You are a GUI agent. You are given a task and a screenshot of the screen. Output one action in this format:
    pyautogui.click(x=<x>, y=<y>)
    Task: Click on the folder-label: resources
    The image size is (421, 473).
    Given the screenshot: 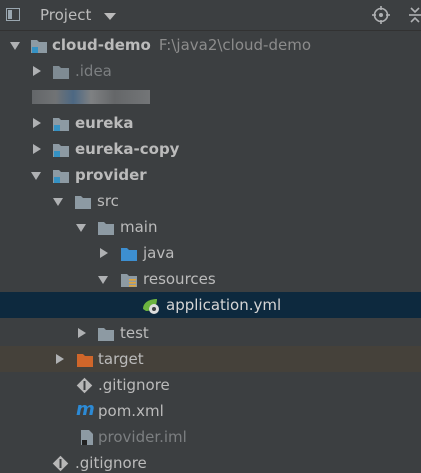 What is the action you would take?
    pyautogui.click(x=179, y=279)
    